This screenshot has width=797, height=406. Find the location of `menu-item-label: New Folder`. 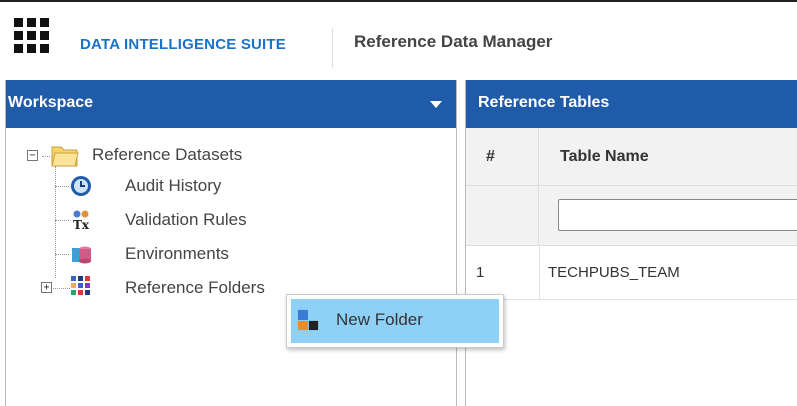

menu-item-label: New Folder is located at coordinates (379, 319).